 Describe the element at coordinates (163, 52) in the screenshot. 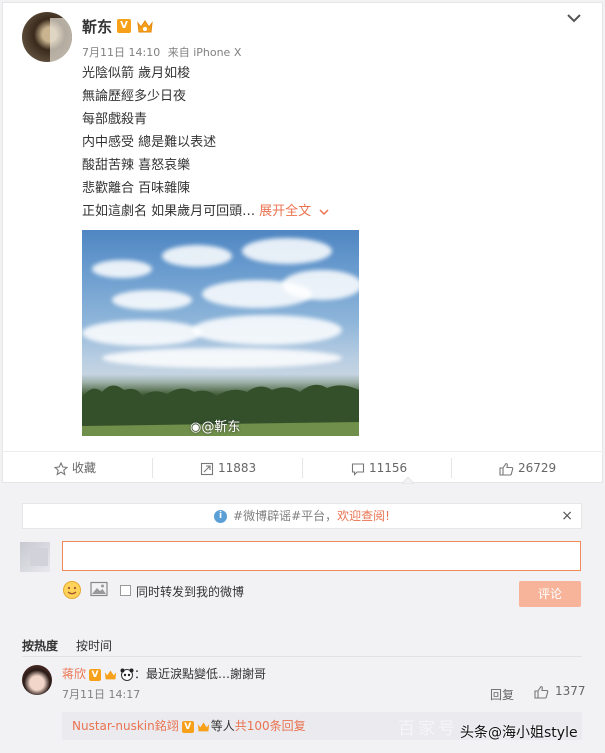

I see `post-meta: 7月11日 14:10 来自 iPhone X` at that location.